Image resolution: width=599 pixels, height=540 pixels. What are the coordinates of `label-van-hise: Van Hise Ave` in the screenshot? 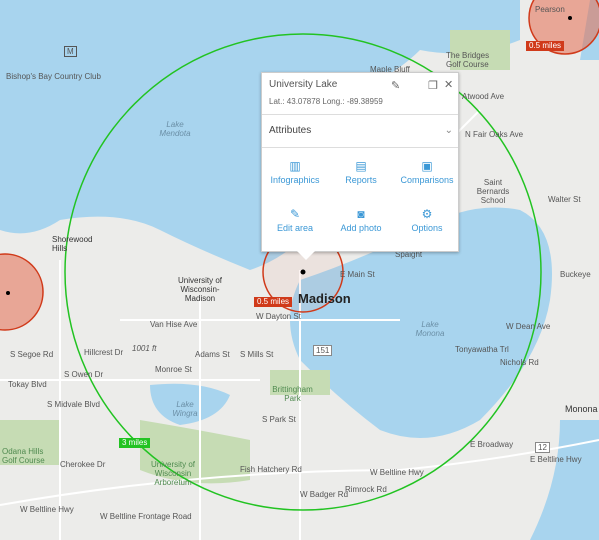 It's located at (174, 324).